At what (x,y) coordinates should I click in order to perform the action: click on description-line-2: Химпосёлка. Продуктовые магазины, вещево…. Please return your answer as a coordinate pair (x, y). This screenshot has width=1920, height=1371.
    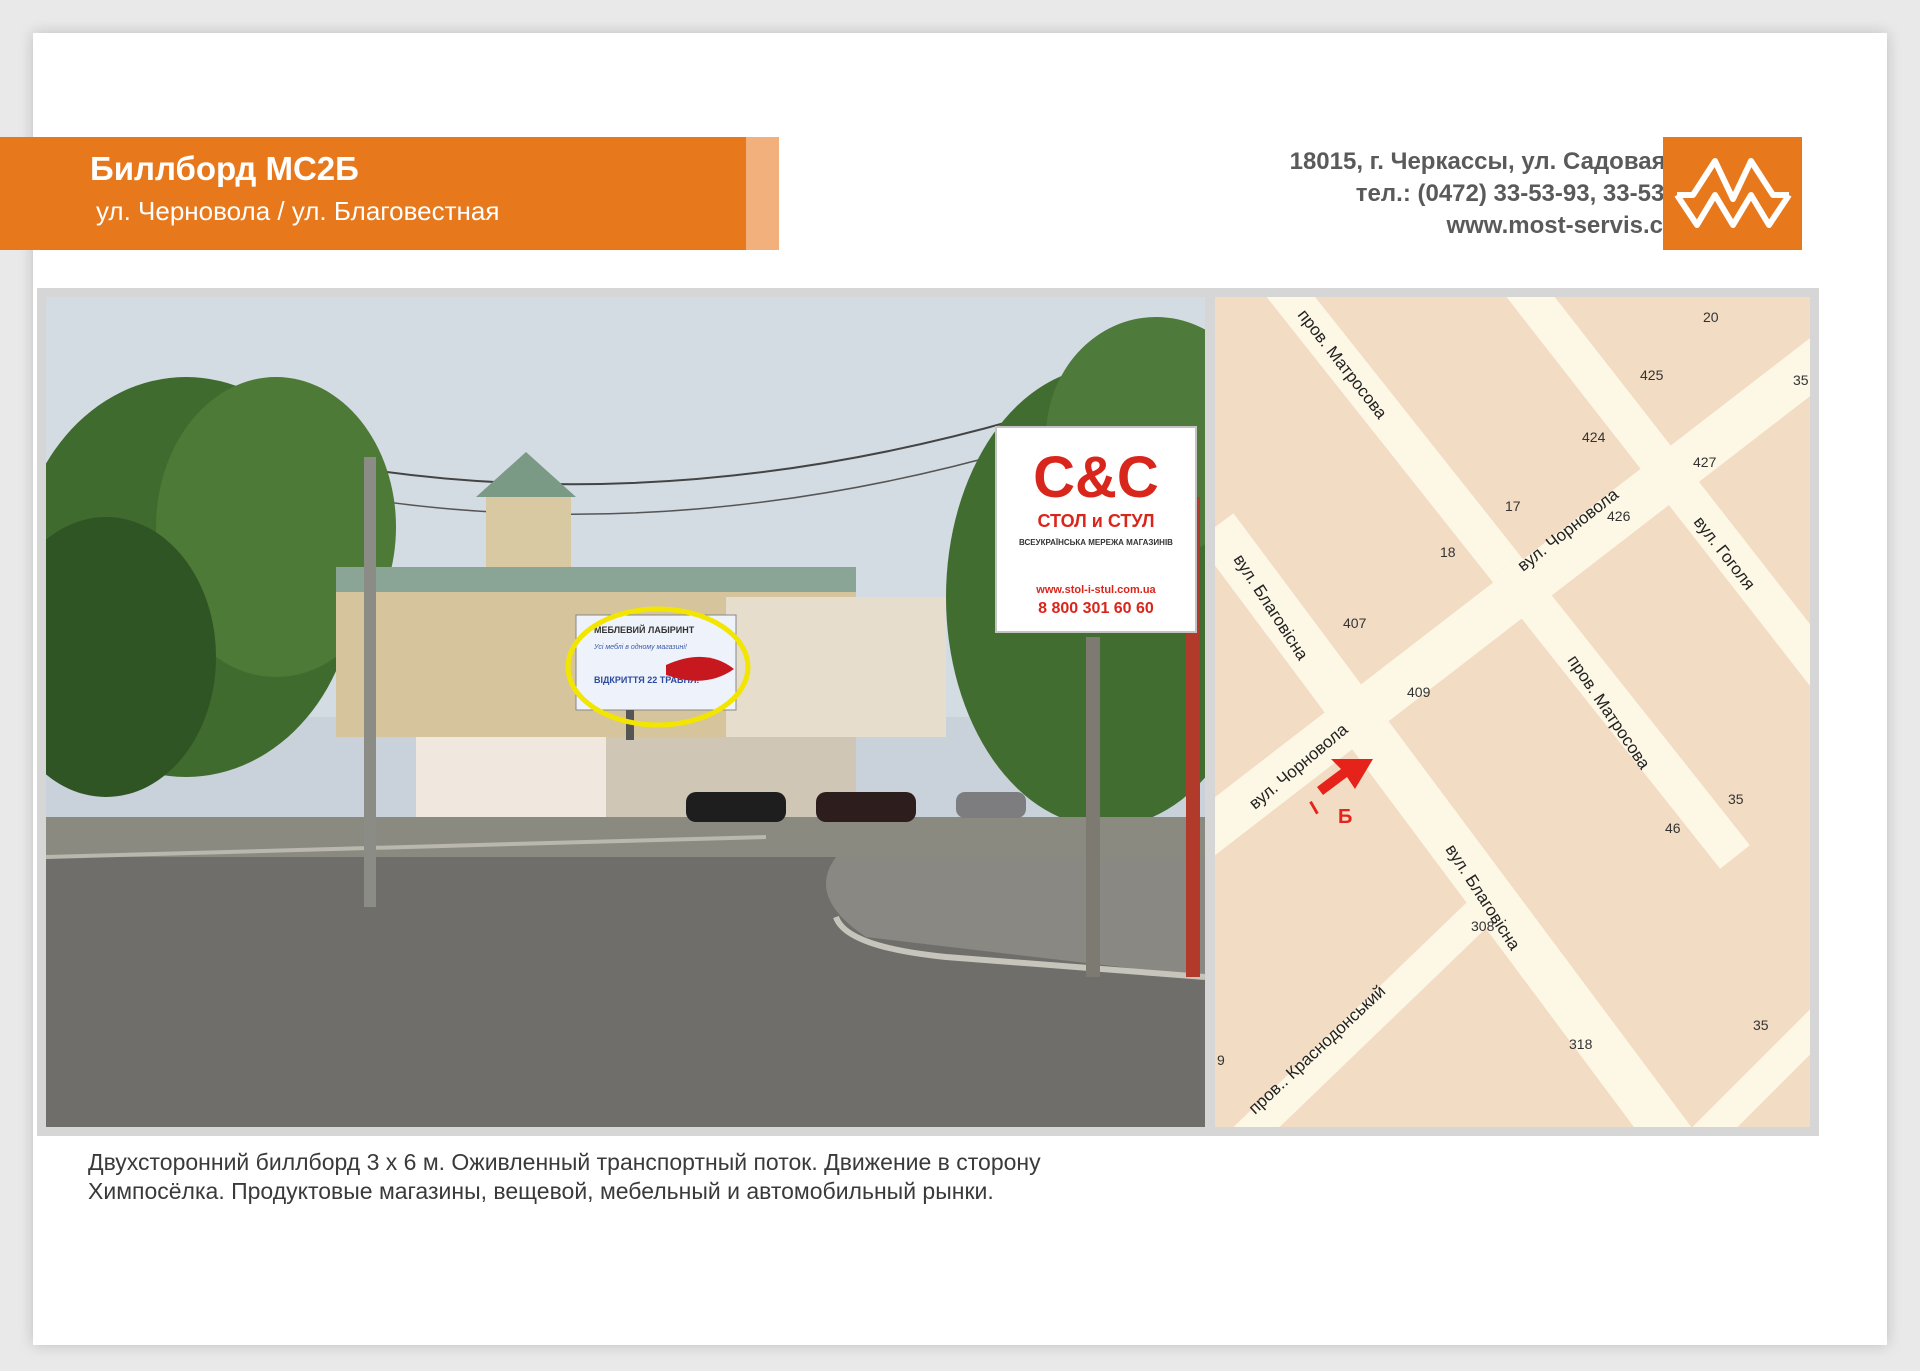
    Looking at the image, I should click on (541, 1191).